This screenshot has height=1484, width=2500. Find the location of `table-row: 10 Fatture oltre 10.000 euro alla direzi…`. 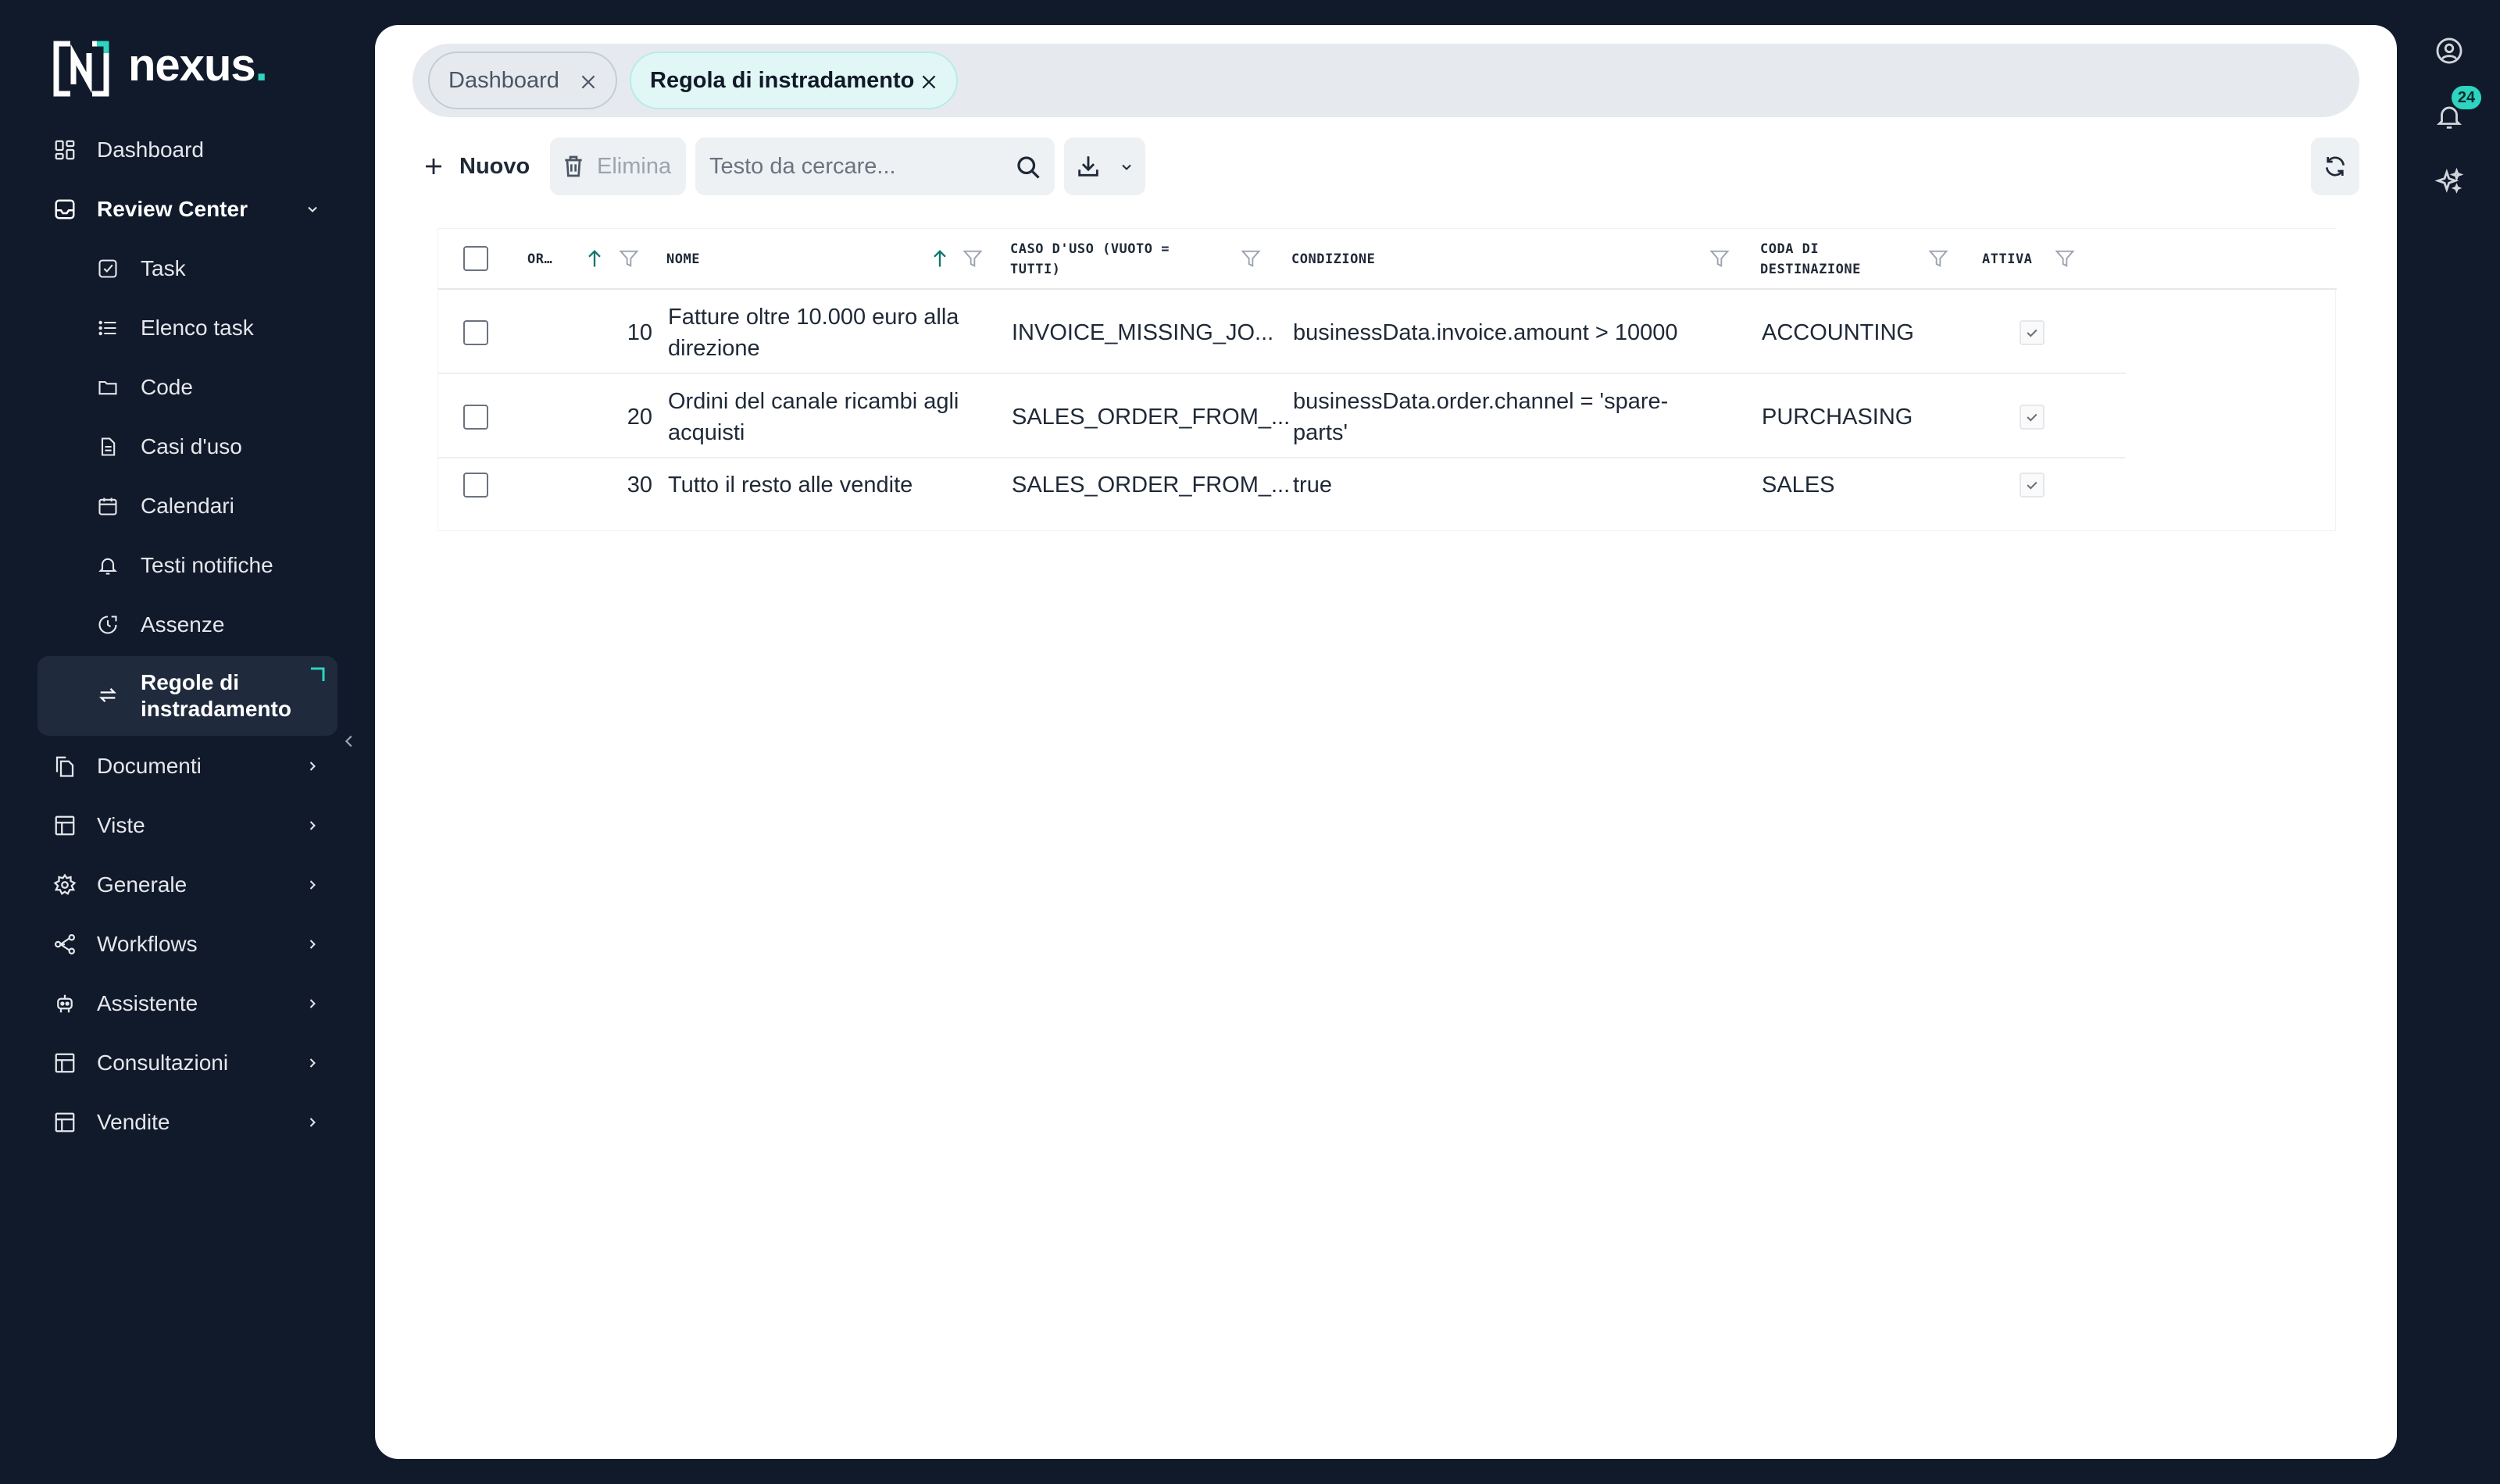

table-row: 10 Fatture oltre 10.000 euro alla direzi… is located at coordinates (1282, 332).